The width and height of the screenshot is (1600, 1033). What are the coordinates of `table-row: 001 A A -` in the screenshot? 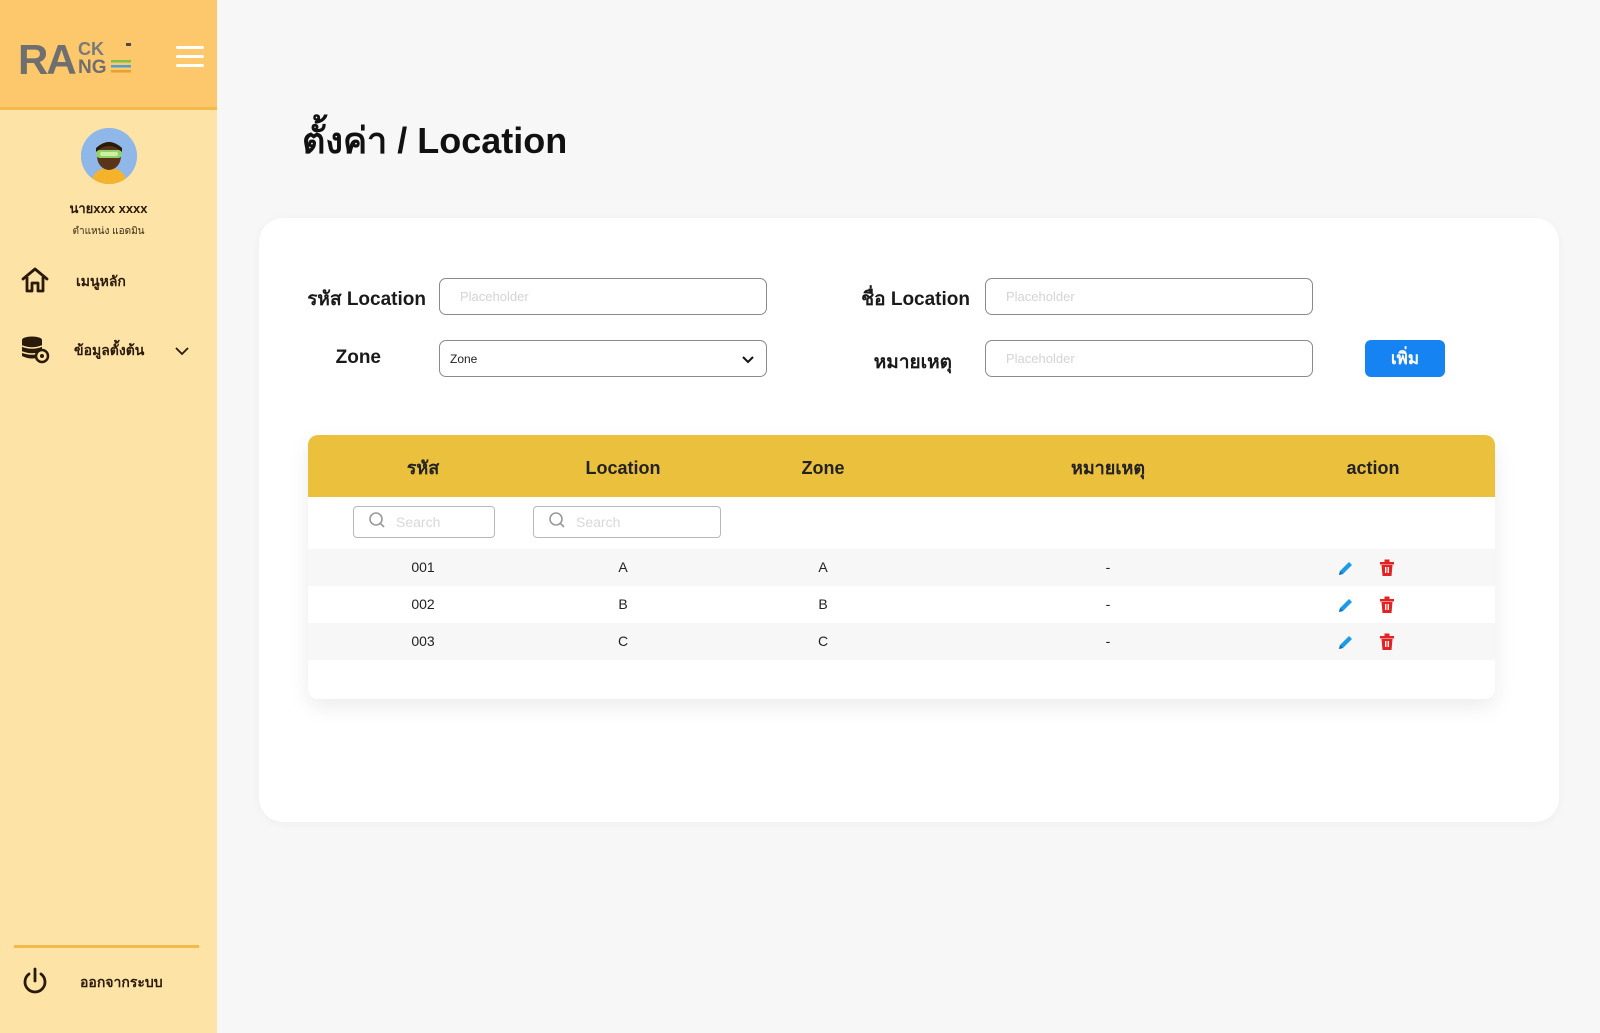 It's located at (901, 567).